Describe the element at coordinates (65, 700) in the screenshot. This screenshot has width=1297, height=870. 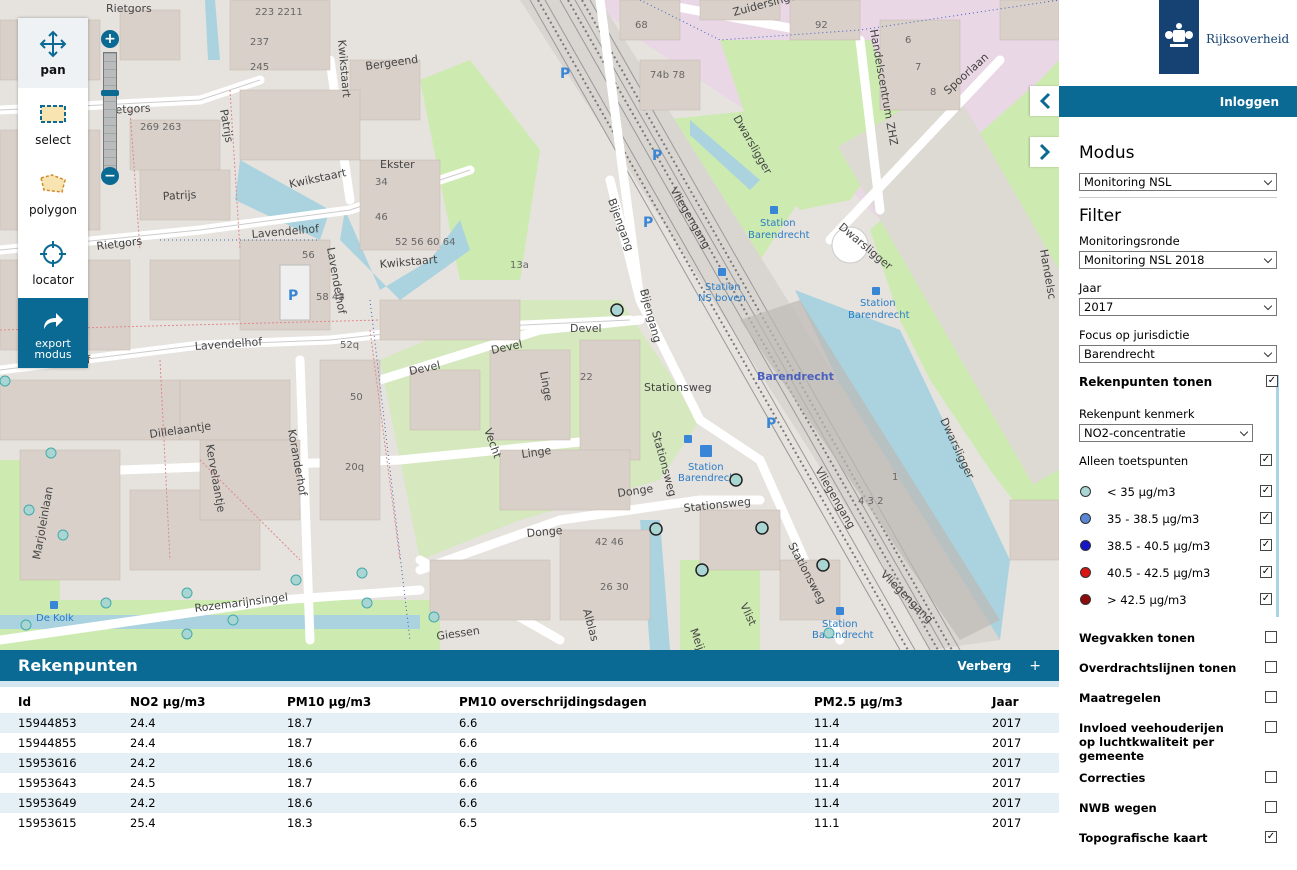
I see `column-header-id: Id` at that location.